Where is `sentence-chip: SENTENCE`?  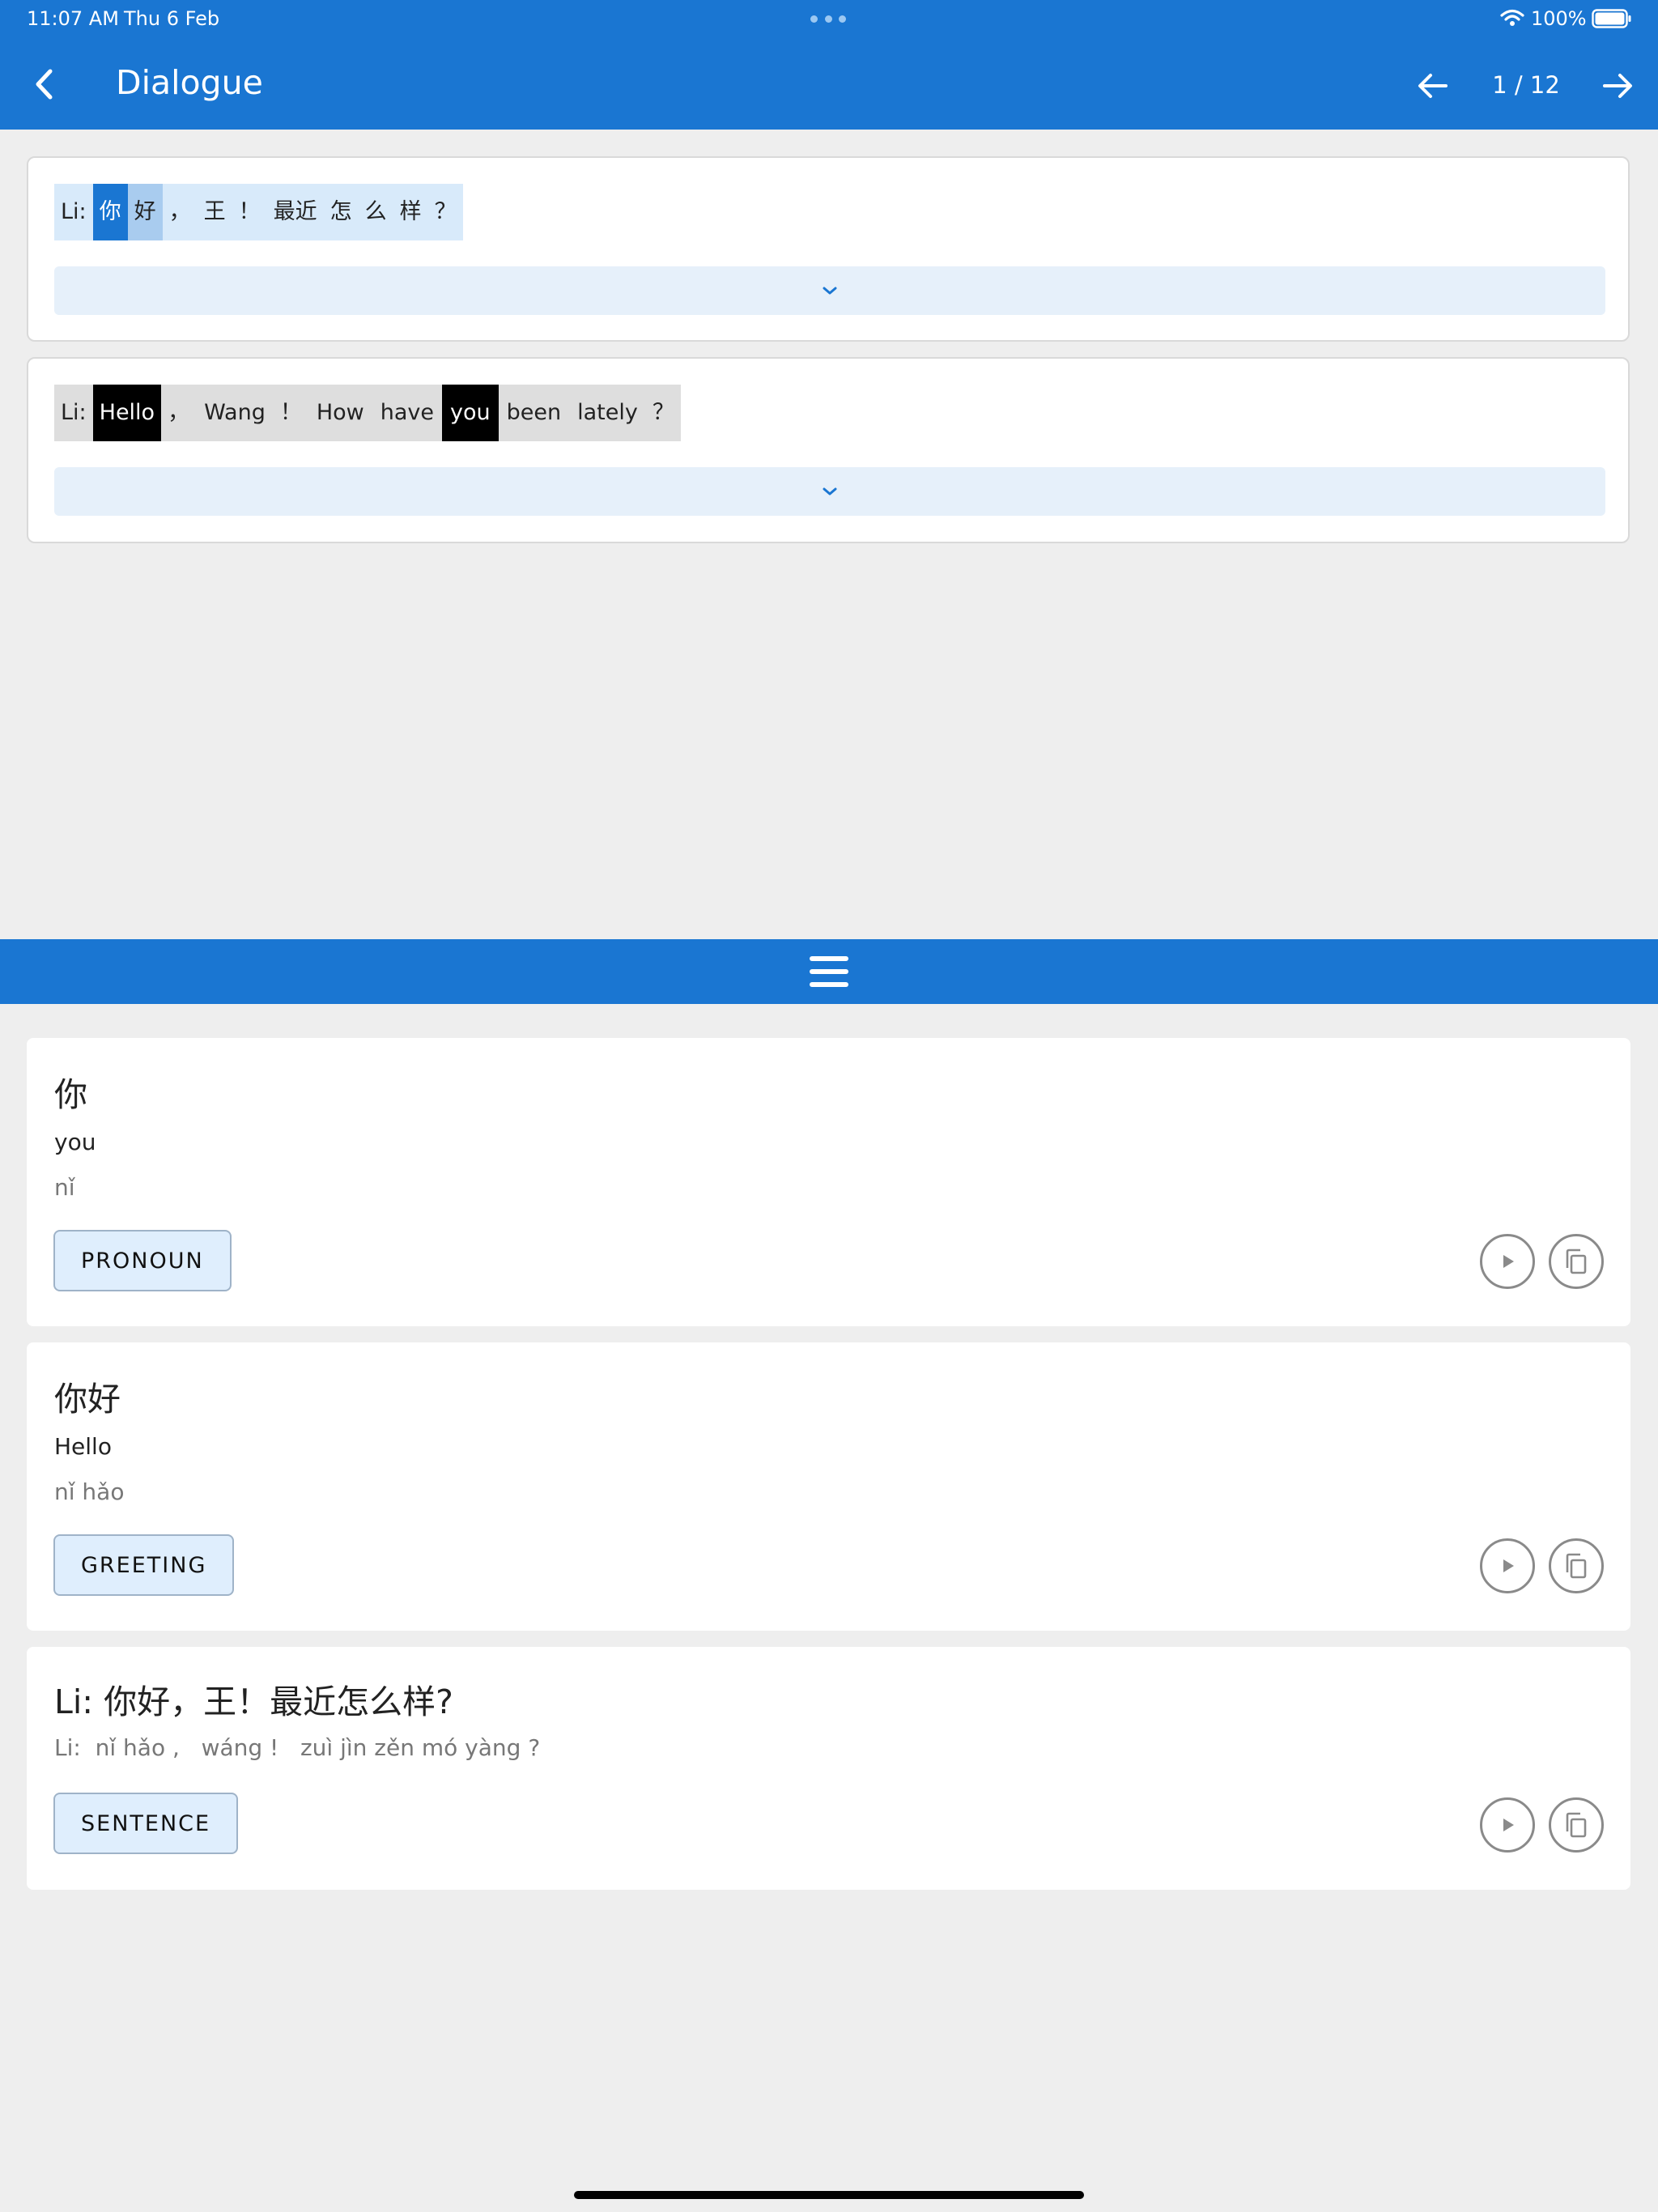
sentence-chip: SENTENCE is located at coordinates (146, 1824).